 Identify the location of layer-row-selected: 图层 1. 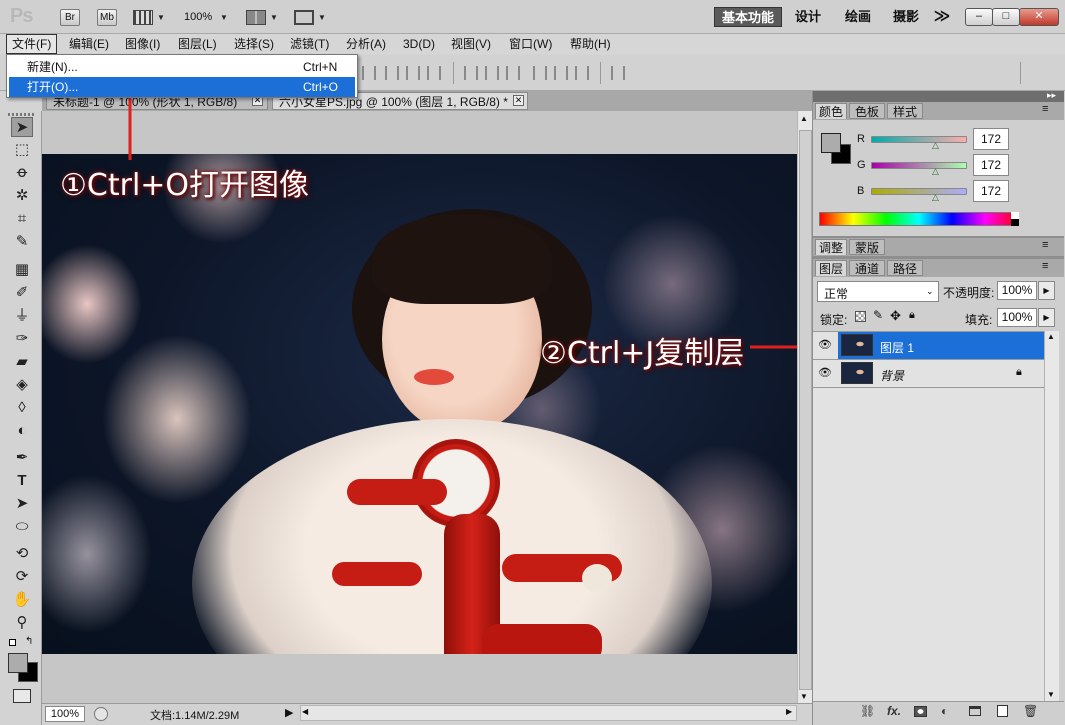
(941, 345).